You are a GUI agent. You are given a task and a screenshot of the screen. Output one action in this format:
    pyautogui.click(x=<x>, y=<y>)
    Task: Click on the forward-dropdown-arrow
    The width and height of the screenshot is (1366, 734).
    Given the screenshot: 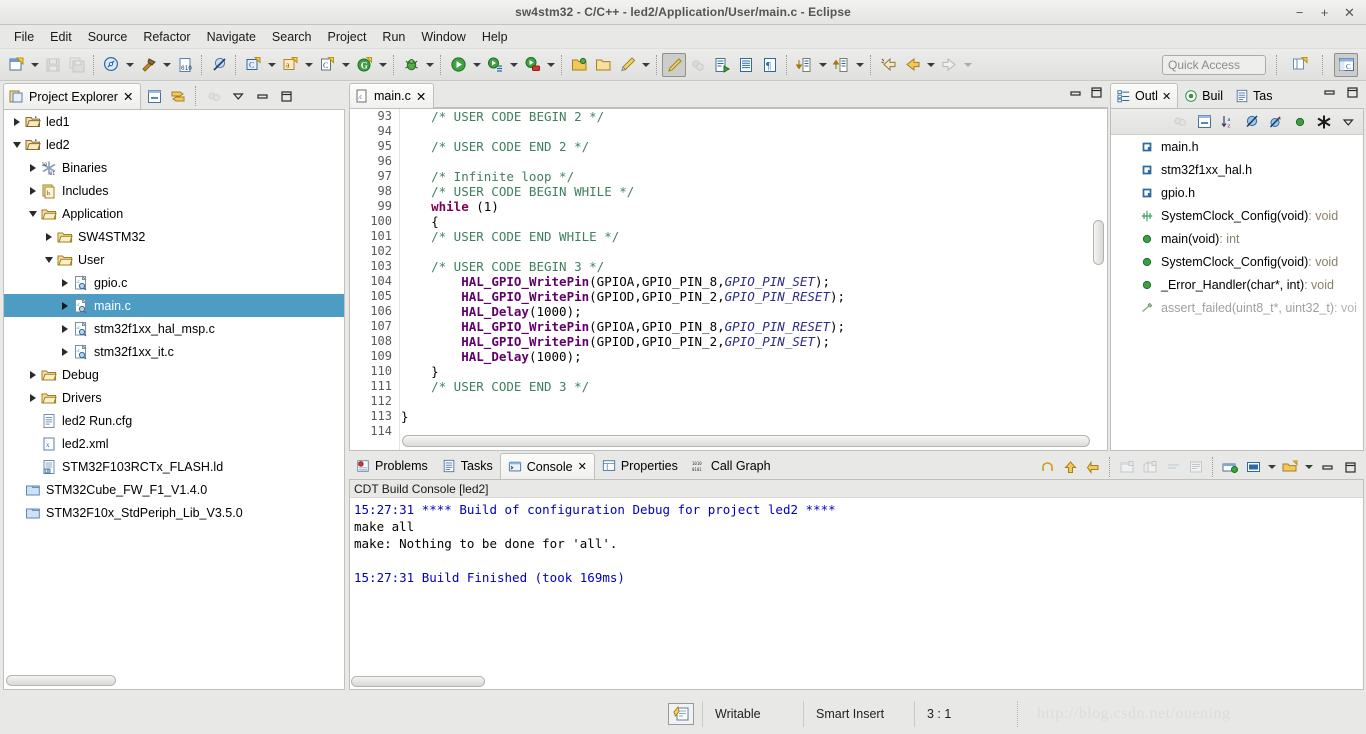 What is the action you would take?
    pyautogui.click(x=967, y=65)
    